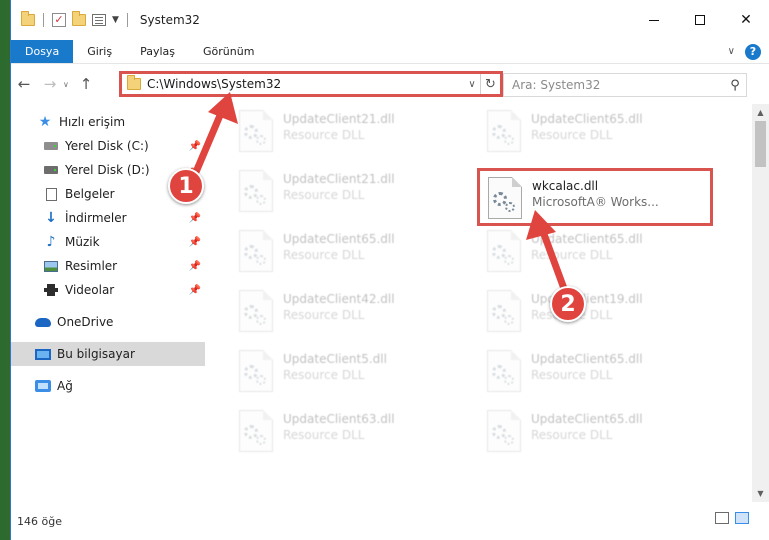 This screenshot has height=540, width=769. Describe the element at coordinates (127, 20) in the screenshot. I see `toolbar-separator` at that location.